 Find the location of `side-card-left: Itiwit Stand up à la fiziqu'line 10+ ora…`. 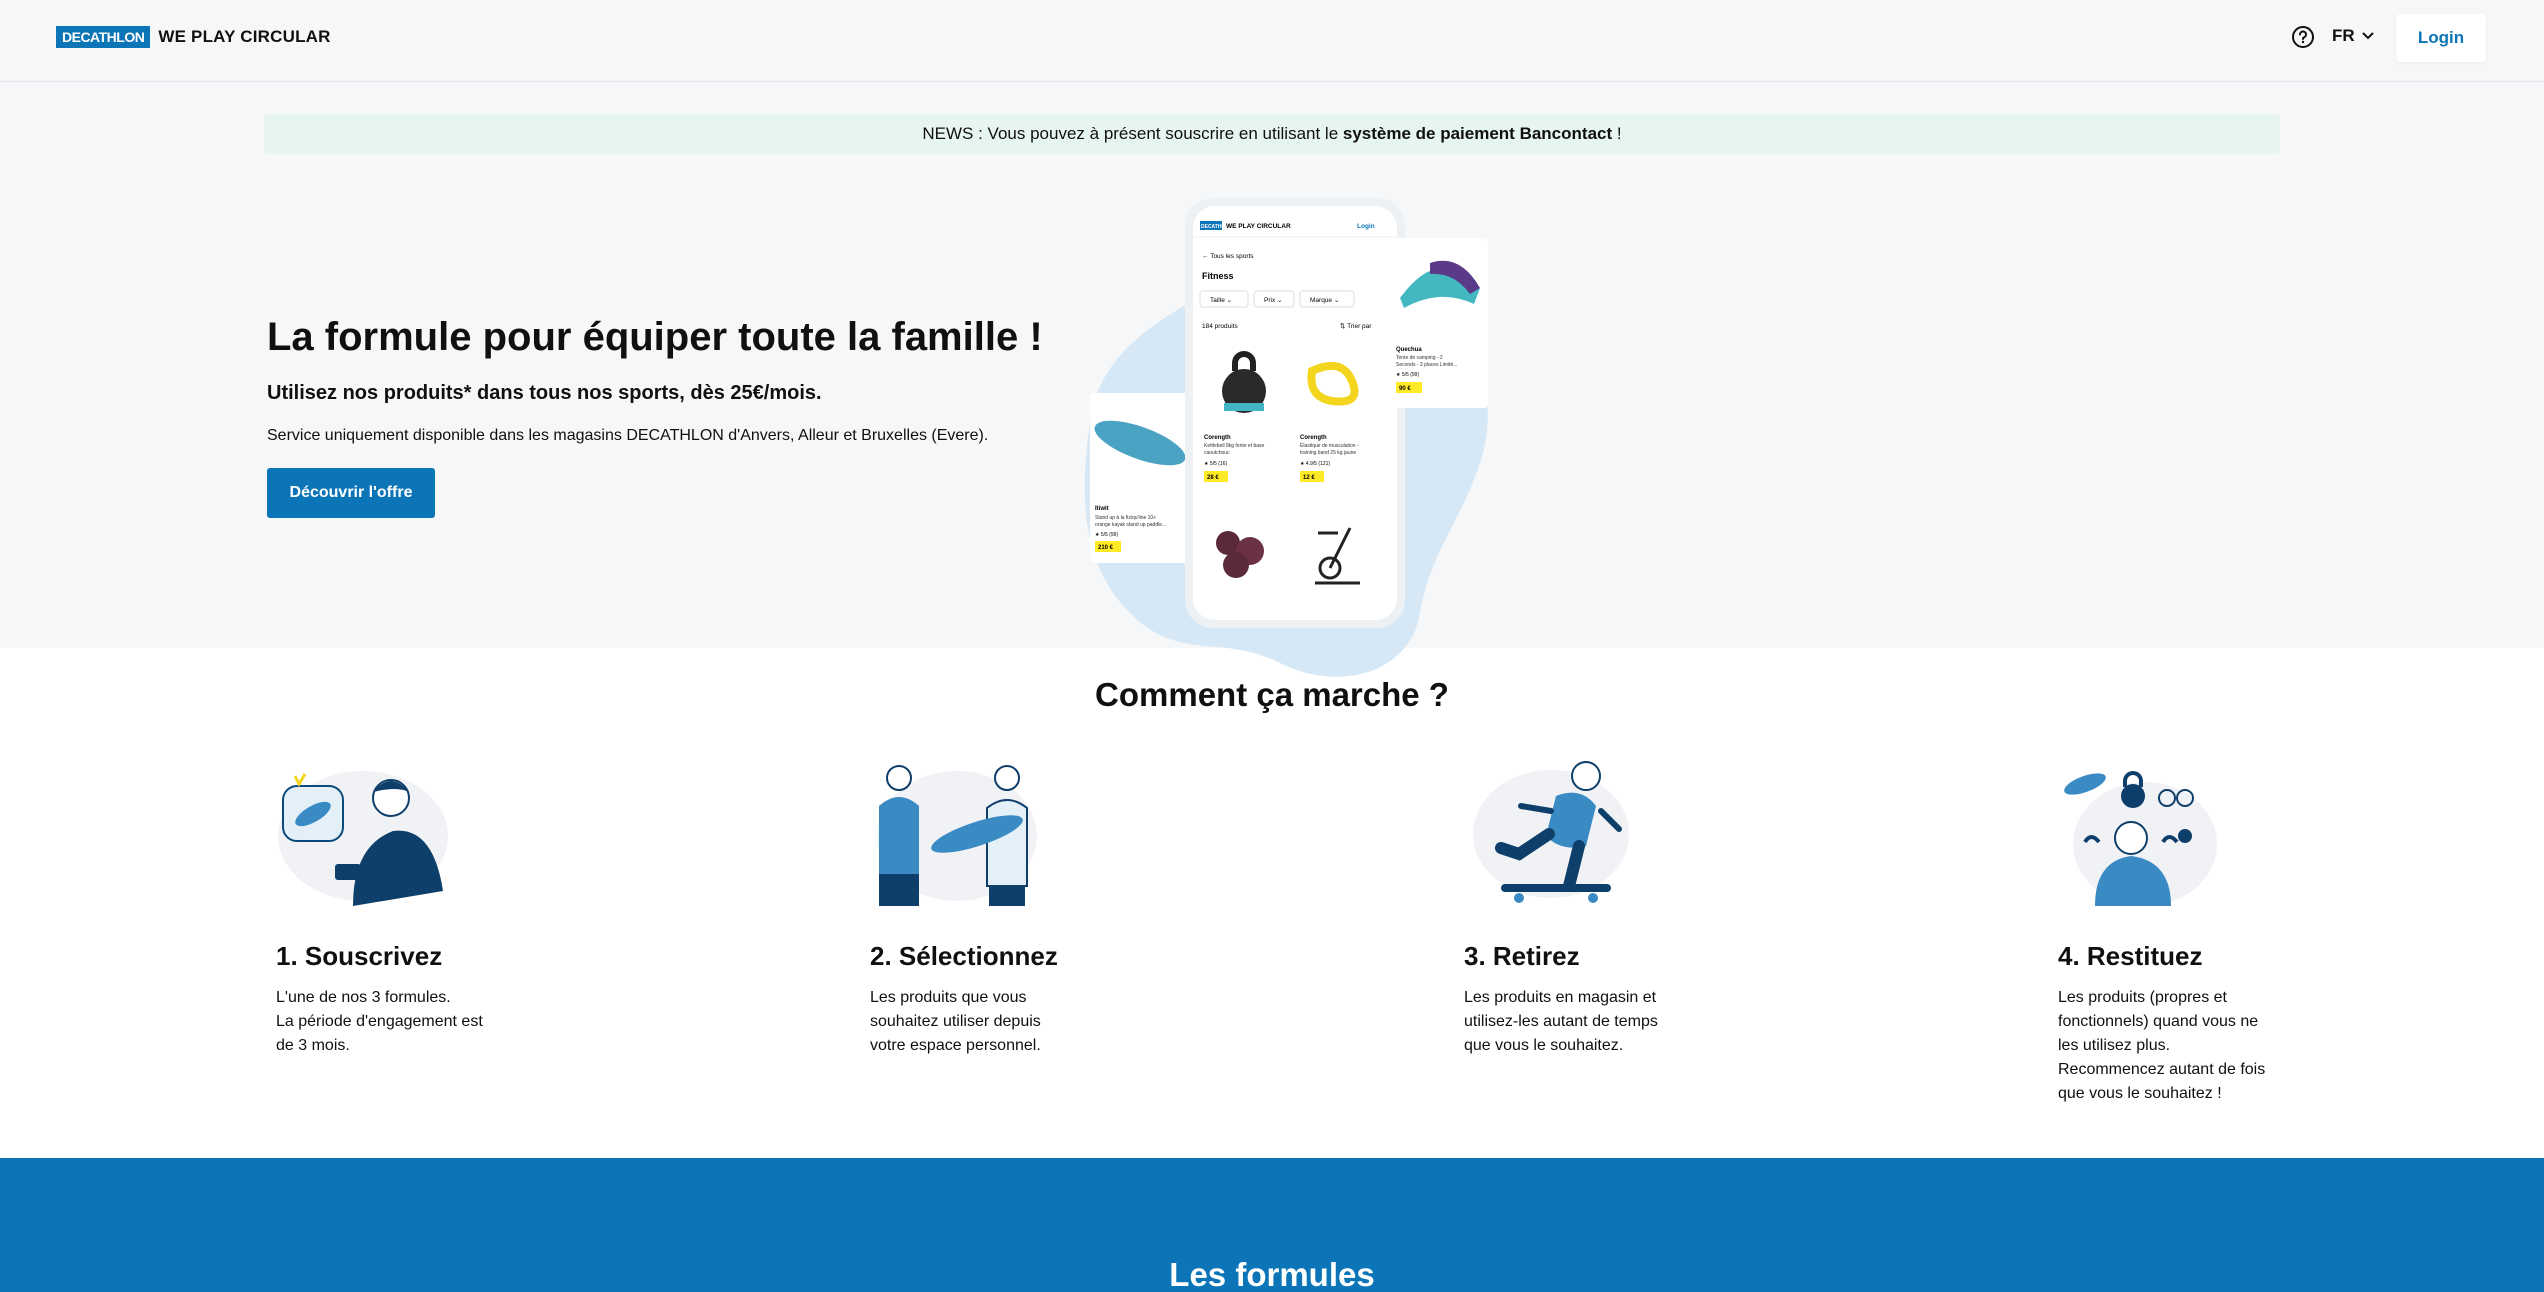

side-card-left: Itiwit Stand up à la fiziqu'line 10+ ora… is located at coordinates (1140, 478).